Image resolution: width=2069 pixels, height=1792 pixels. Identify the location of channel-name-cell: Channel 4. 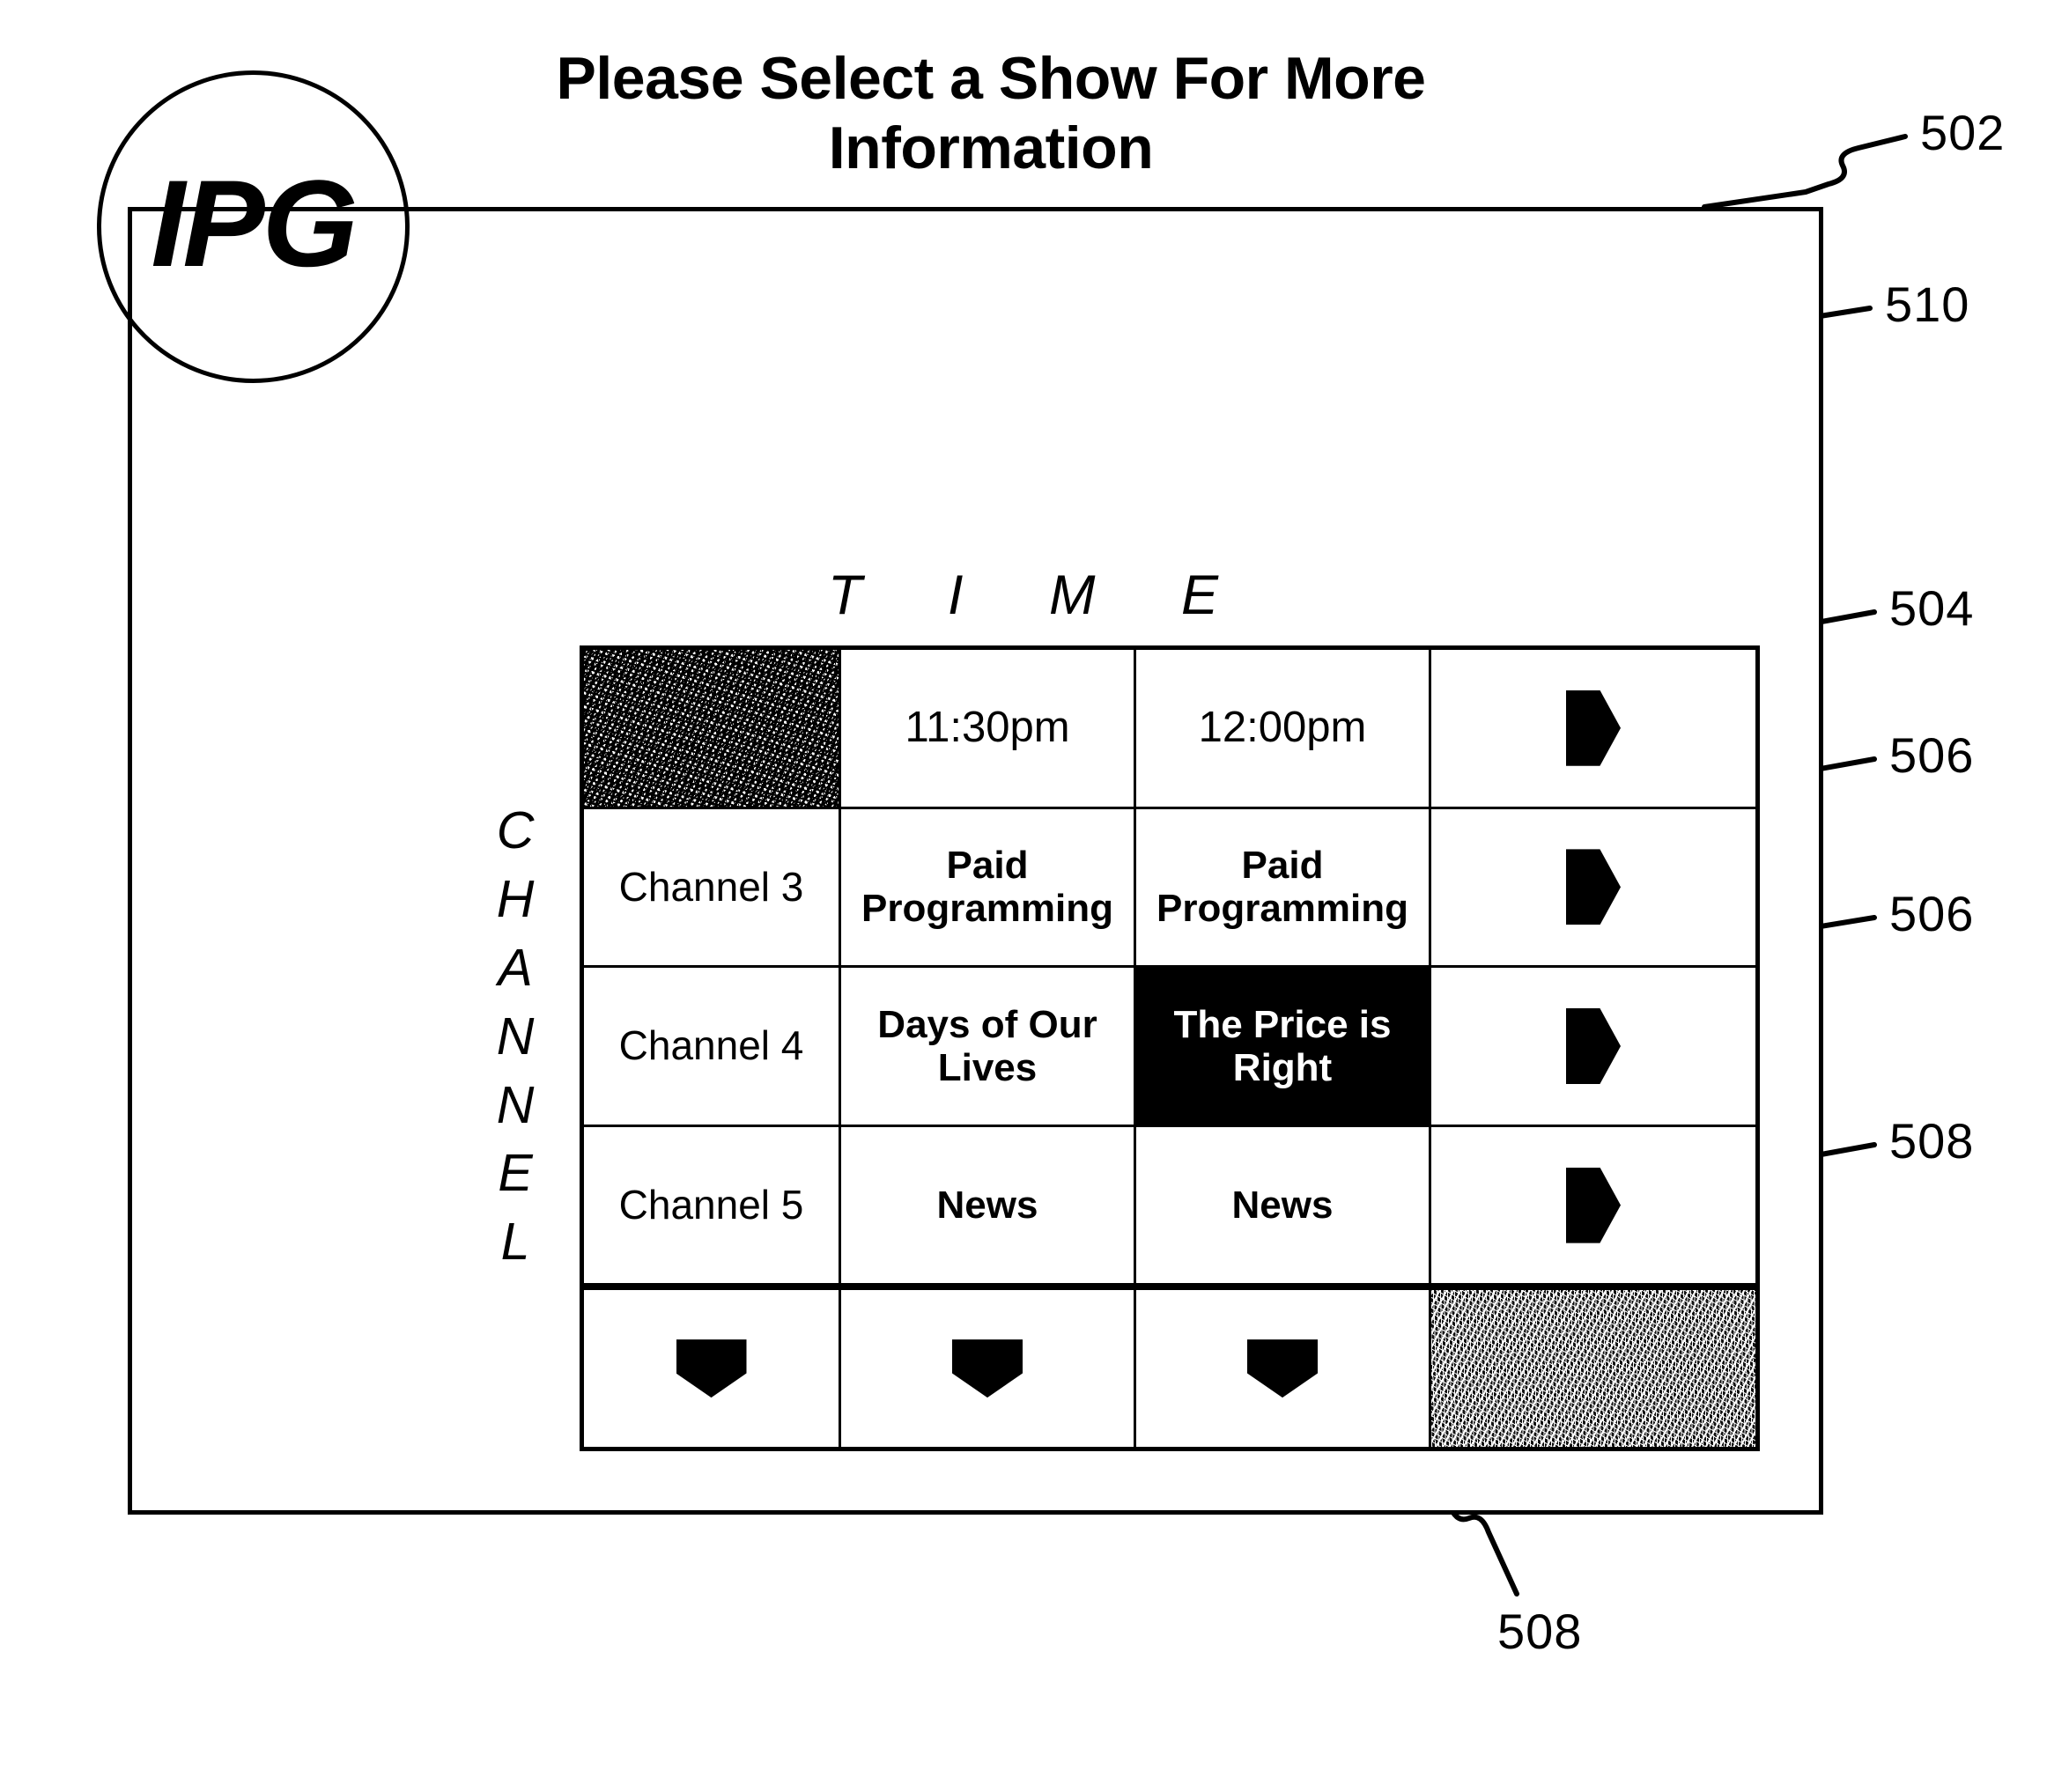
(712, 1046).